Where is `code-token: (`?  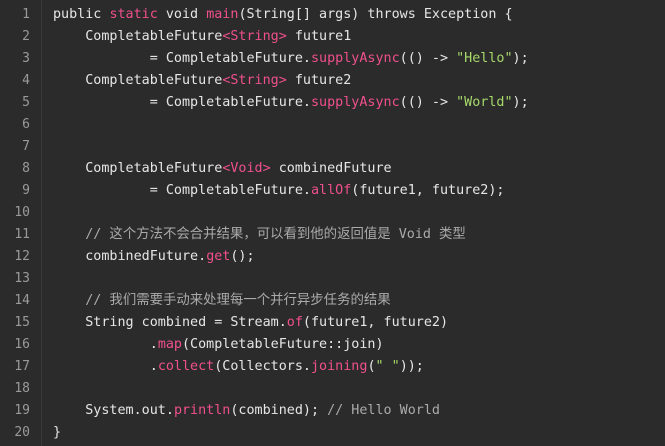
code-token: ( is located at coordinates (371, 366).